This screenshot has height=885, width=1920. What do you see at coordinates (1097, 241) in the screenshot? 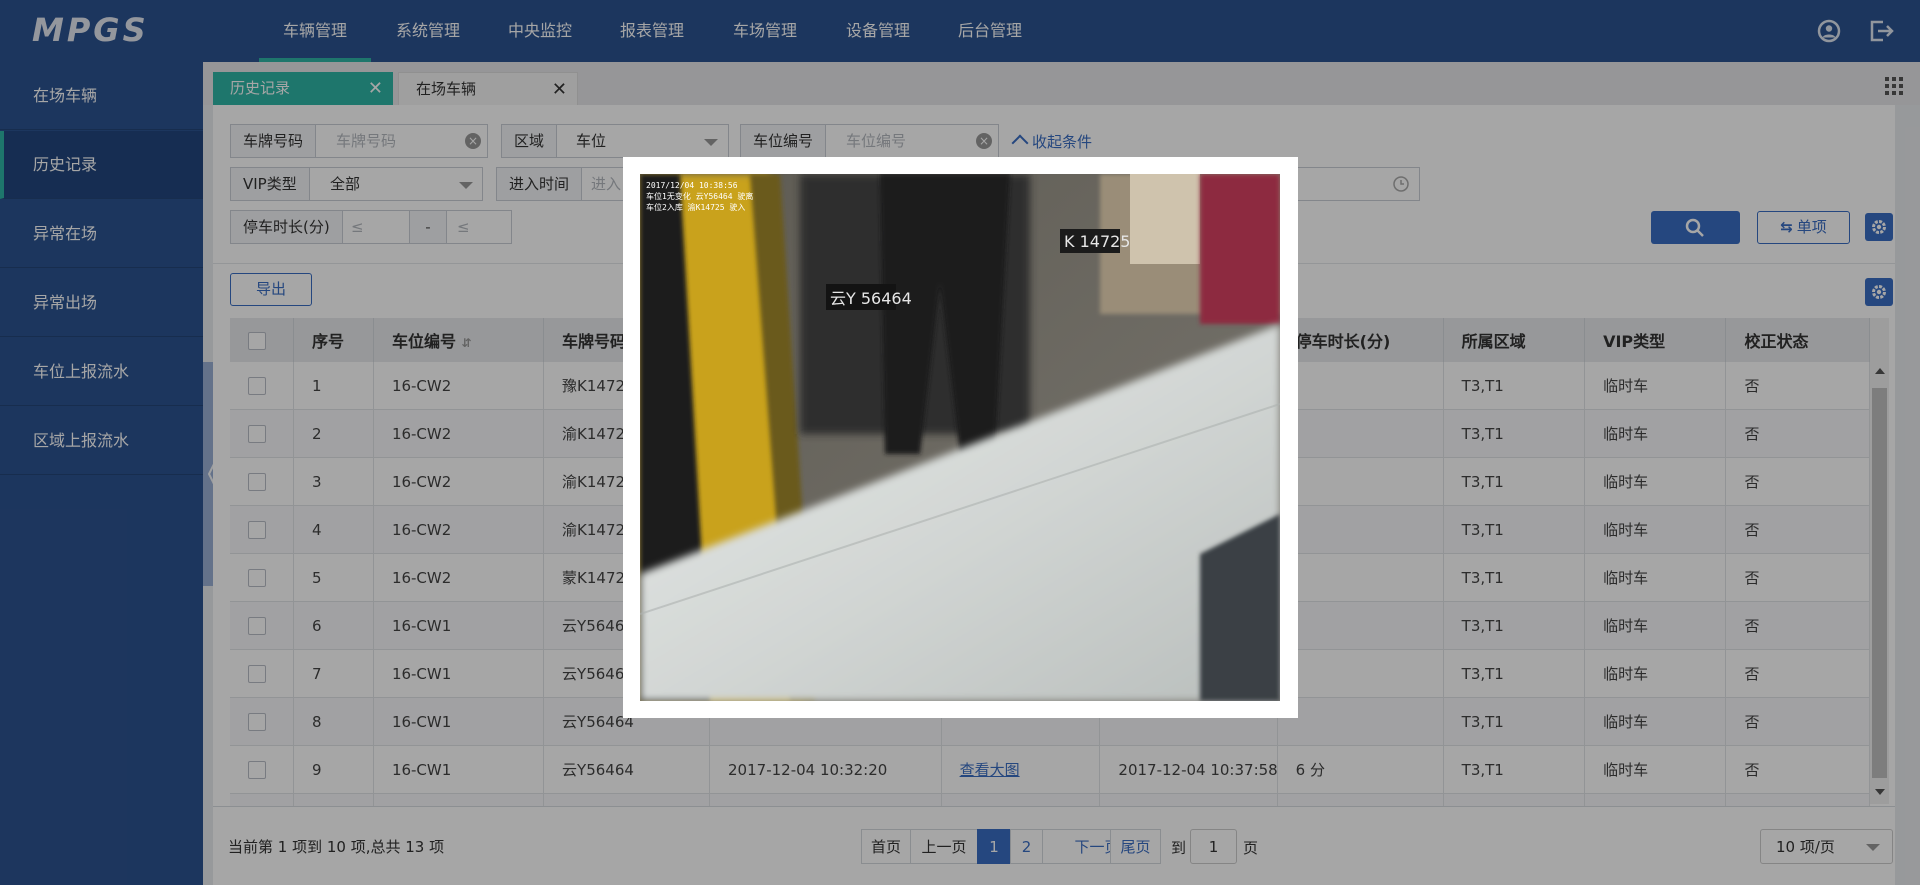
I see `license-plate-k14725: K 14725` at bounding box center [1097, 241].